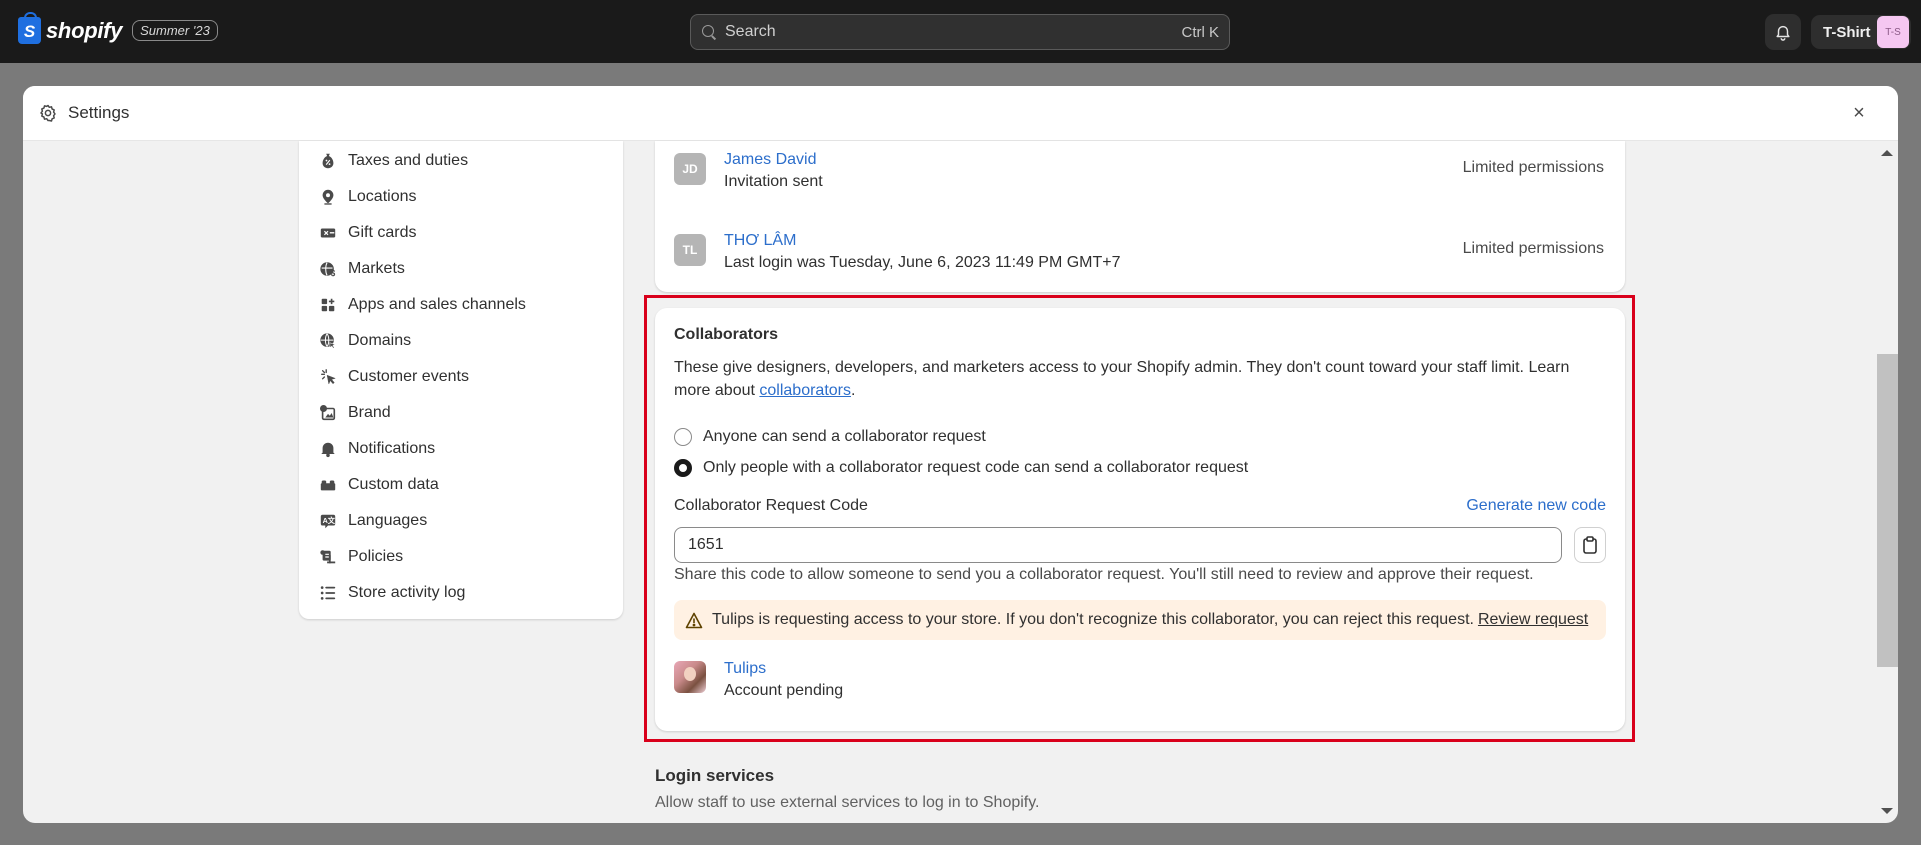 The height and width of the screenshot is (845, 1921). I want to click on svg-text: A文, so click(329, 520).